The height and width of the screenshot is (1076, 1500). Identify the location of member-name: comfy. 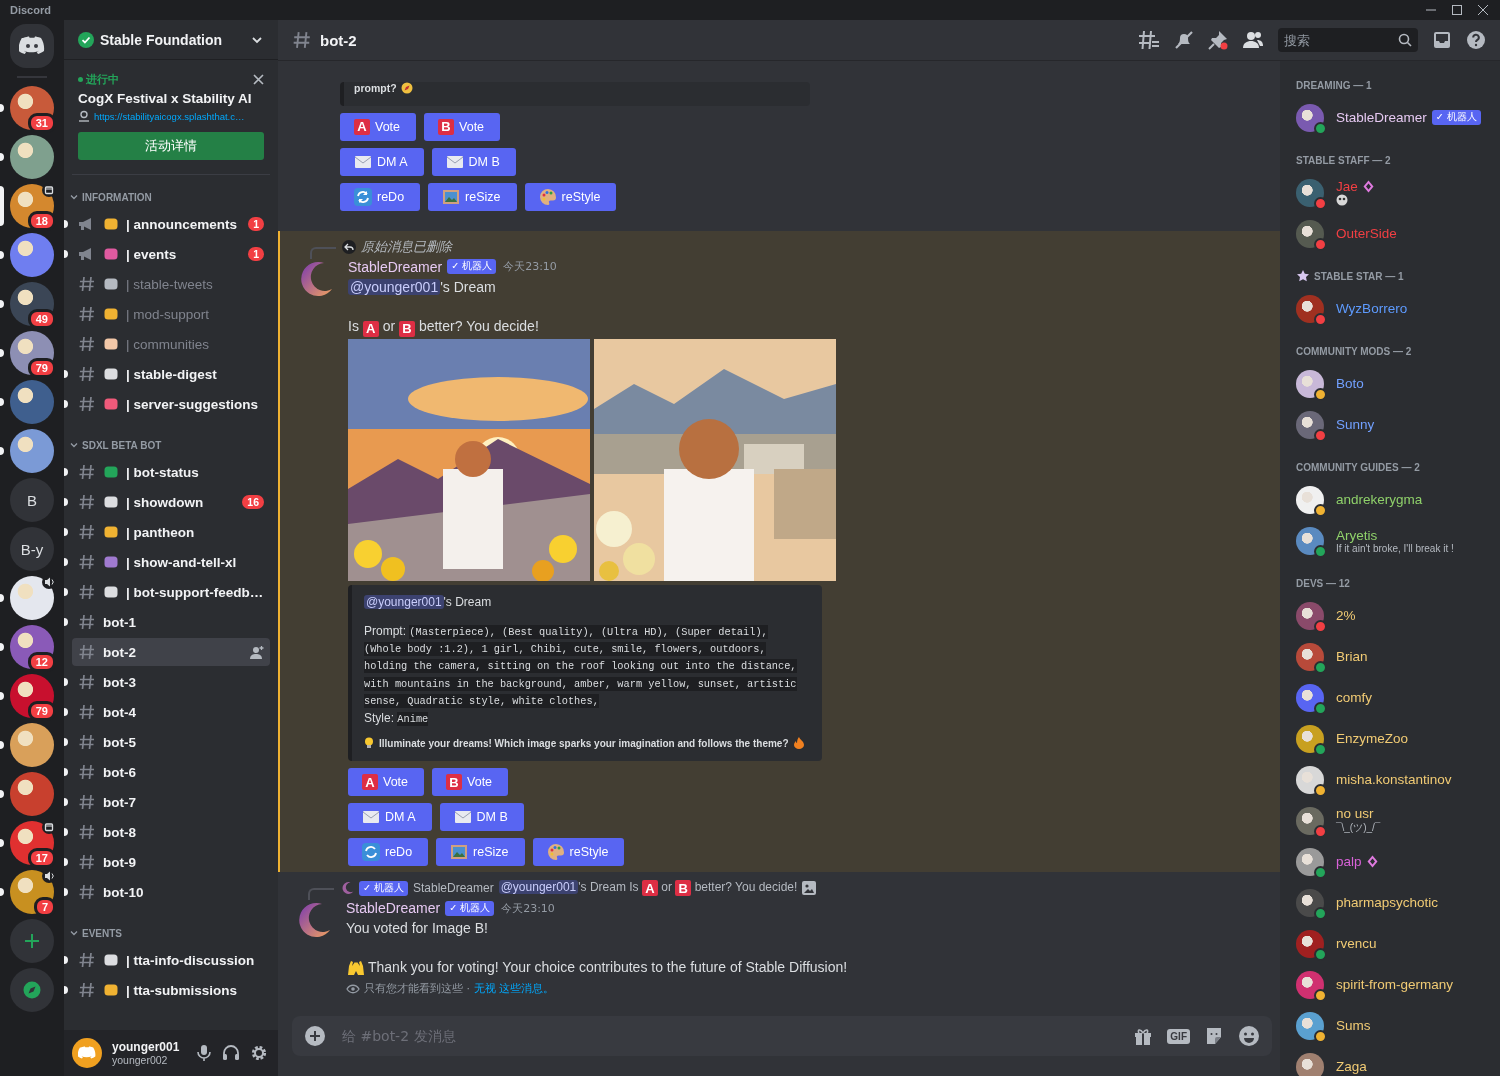
(1354, 697).